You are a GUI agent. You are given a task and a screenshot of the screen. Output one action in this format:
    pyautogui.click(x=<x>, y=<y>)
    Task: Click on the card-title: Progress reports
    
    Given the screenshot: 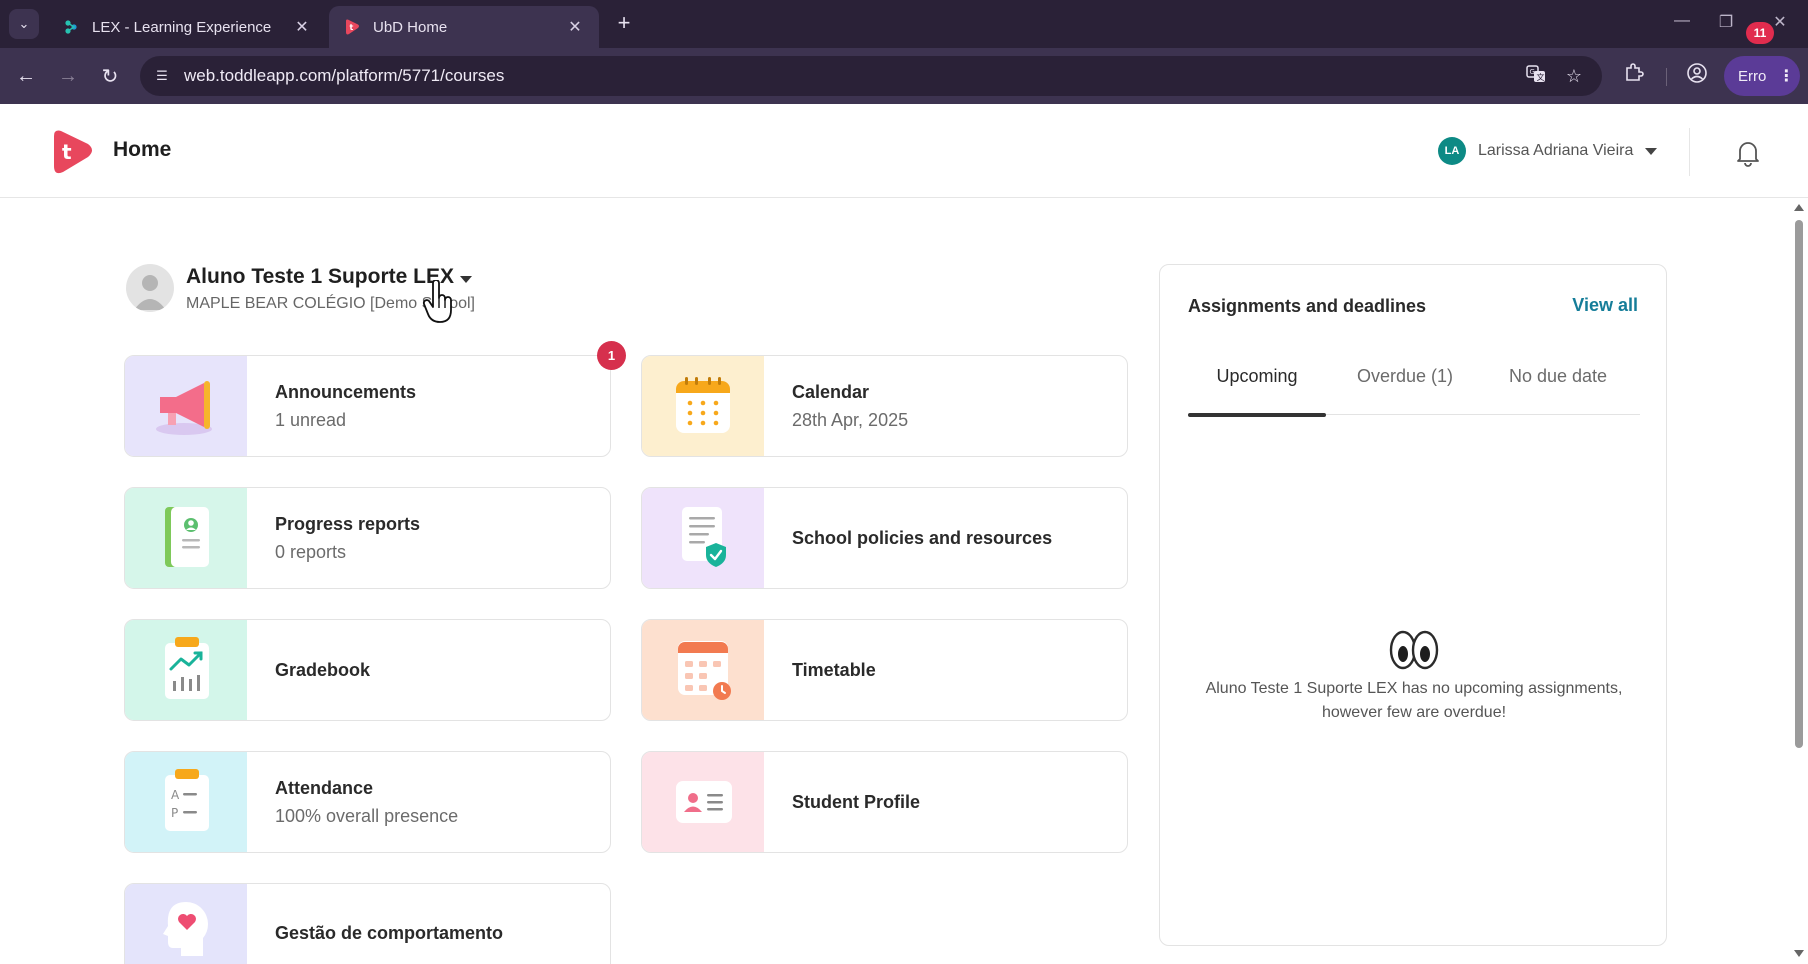 What is the action you would take?
    pyautogui.click(x=348, y=523)
    